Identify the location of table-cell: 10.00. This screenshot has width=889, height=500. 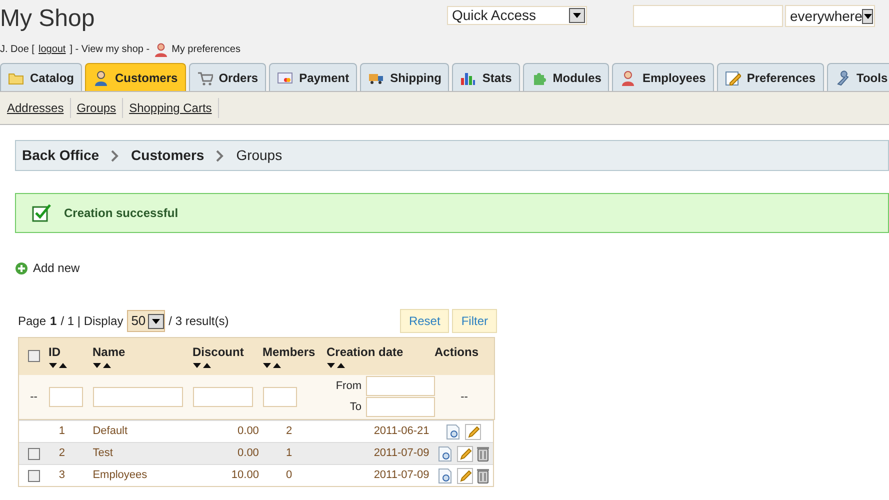
(245, 475).